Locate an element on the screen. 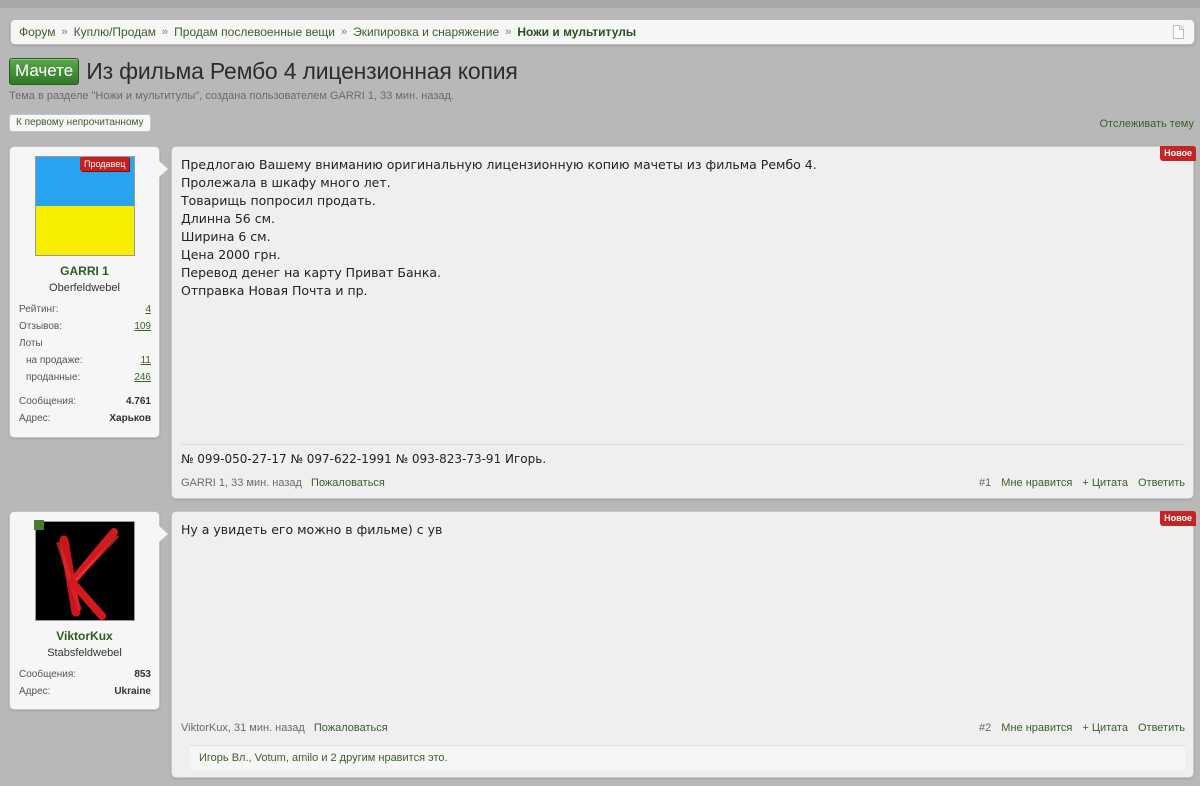  post-author-time: ViktorKux, 31 мин. назад is located at coordinates (243, 728).